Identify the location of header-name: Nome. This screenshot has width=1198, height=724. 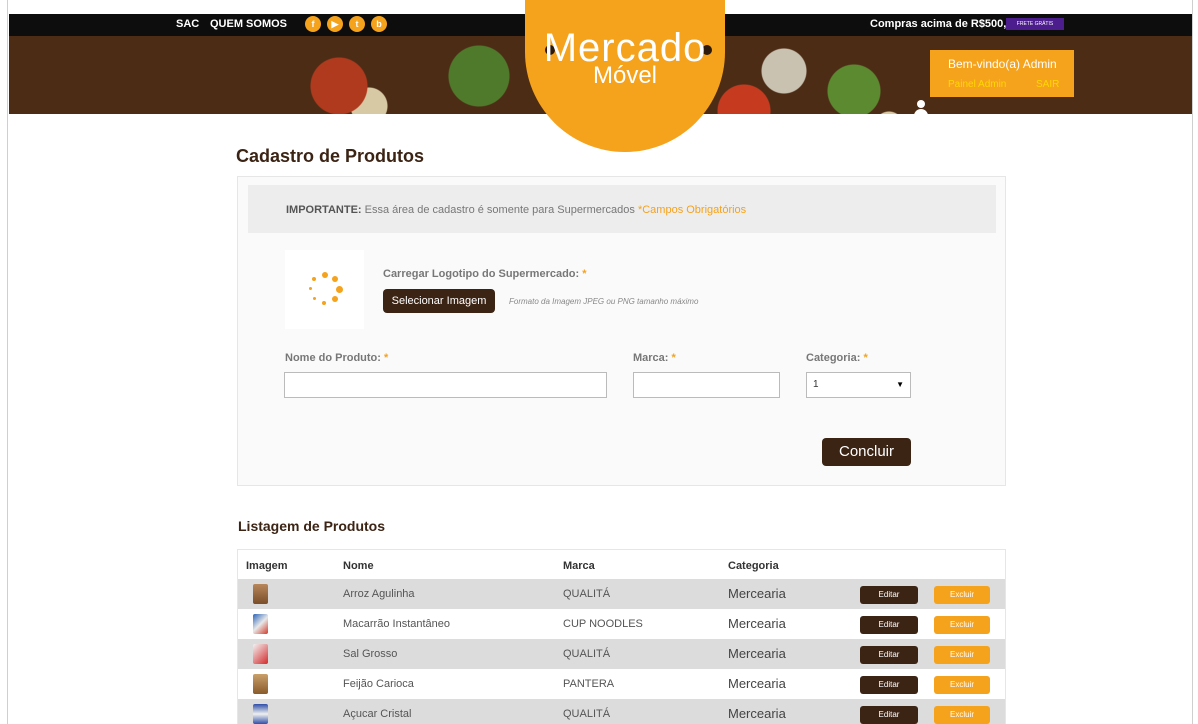
(358, 566).